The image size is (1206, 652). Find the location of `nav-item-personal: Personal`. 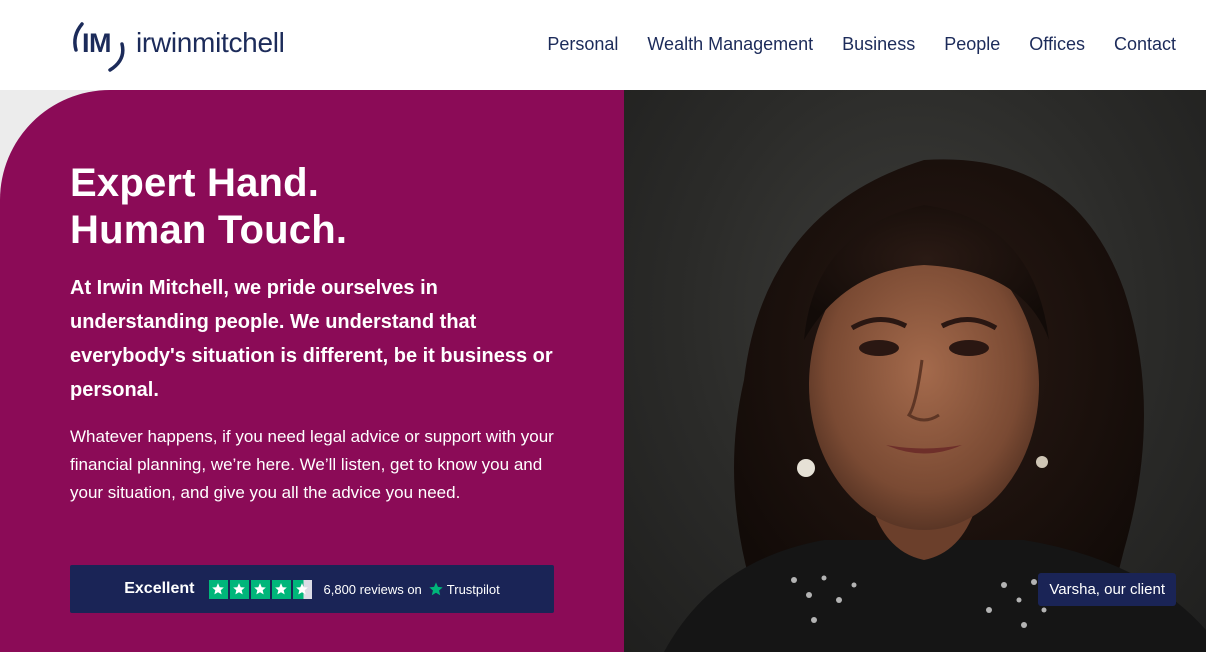

nav-item-personal: Personal is located at coordinates (582, 44).